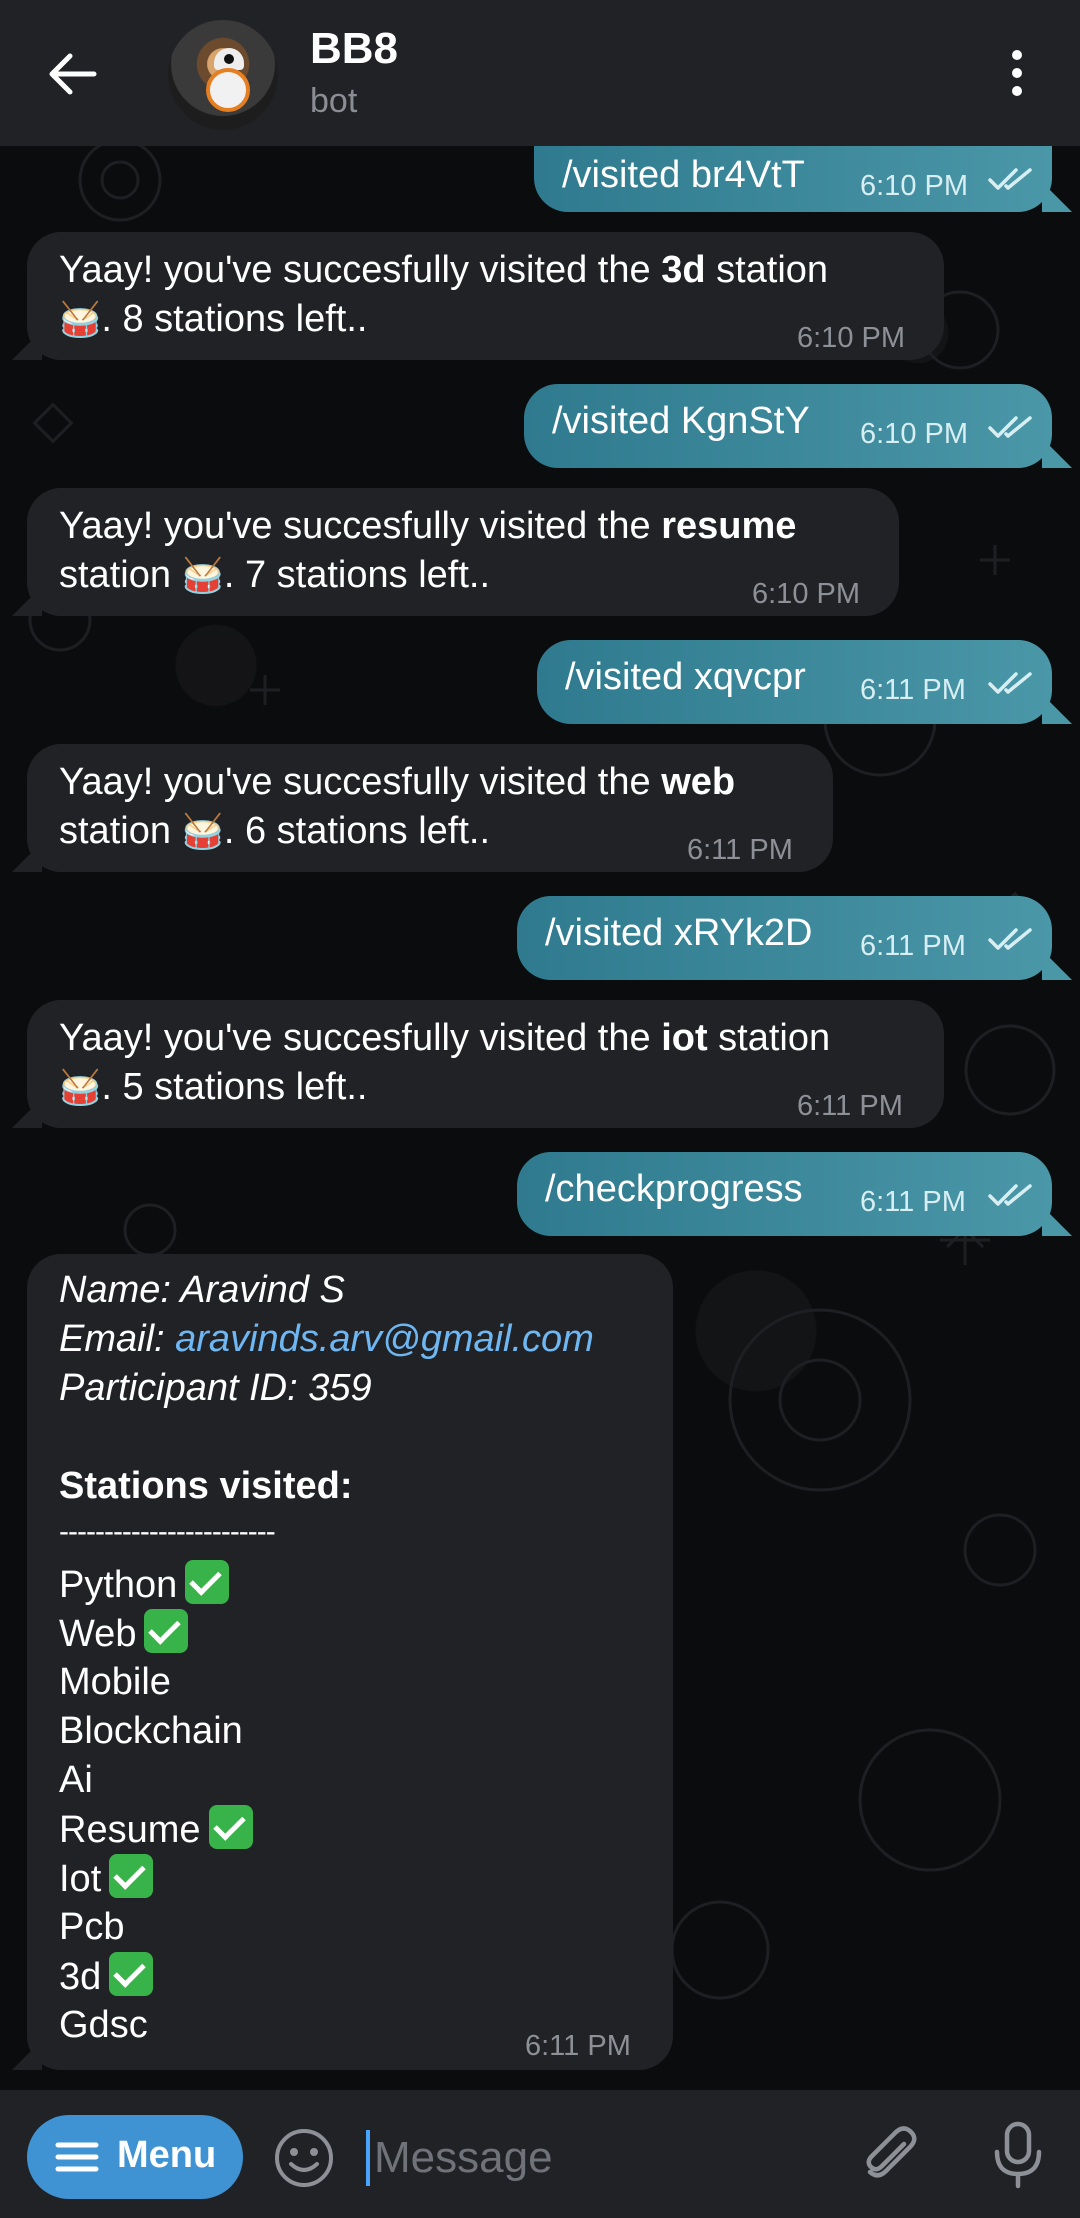  Describe the element at coordinates (115, 1682) in the screenshot. I see `station-item: Mobile` at that location.